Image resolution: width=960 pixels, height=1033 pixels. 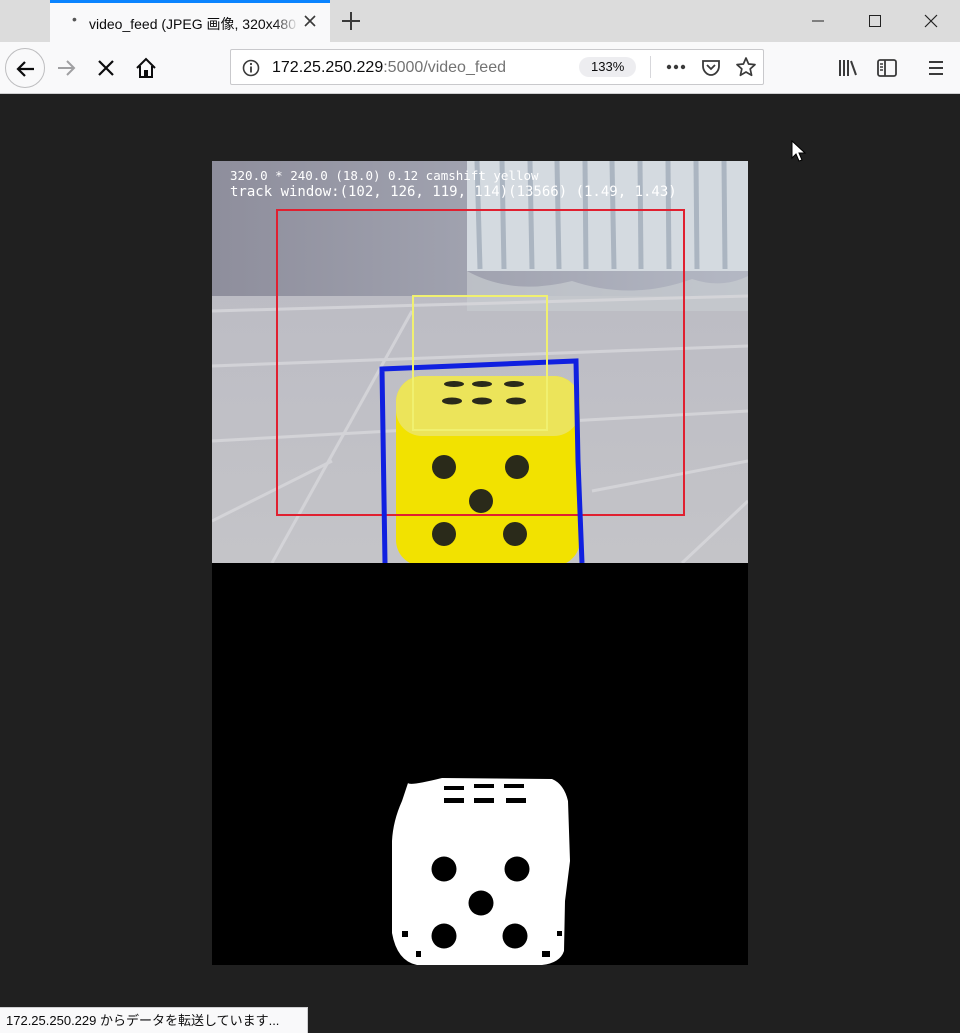 I want to click on sidebar-icon, so click(x=887, y=68).